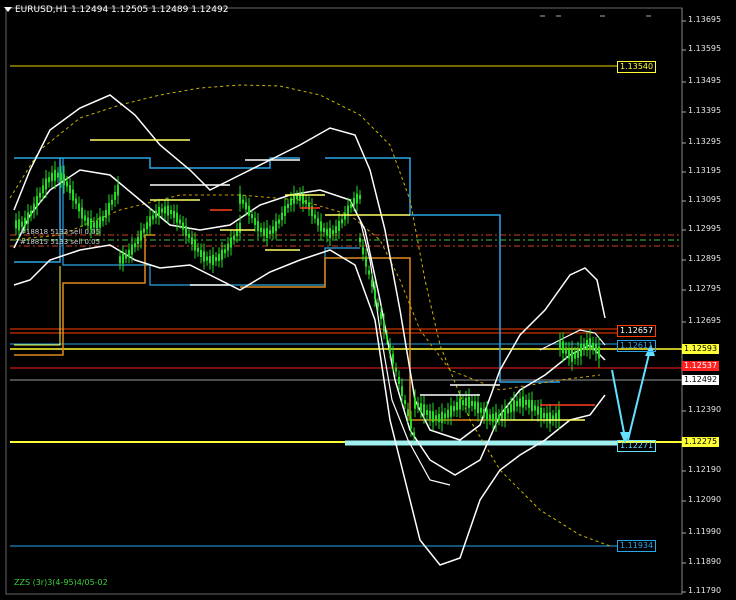 This screenshot has height=600, width=736. I want to click on level-tag: 1.12275, so click(701, 442).